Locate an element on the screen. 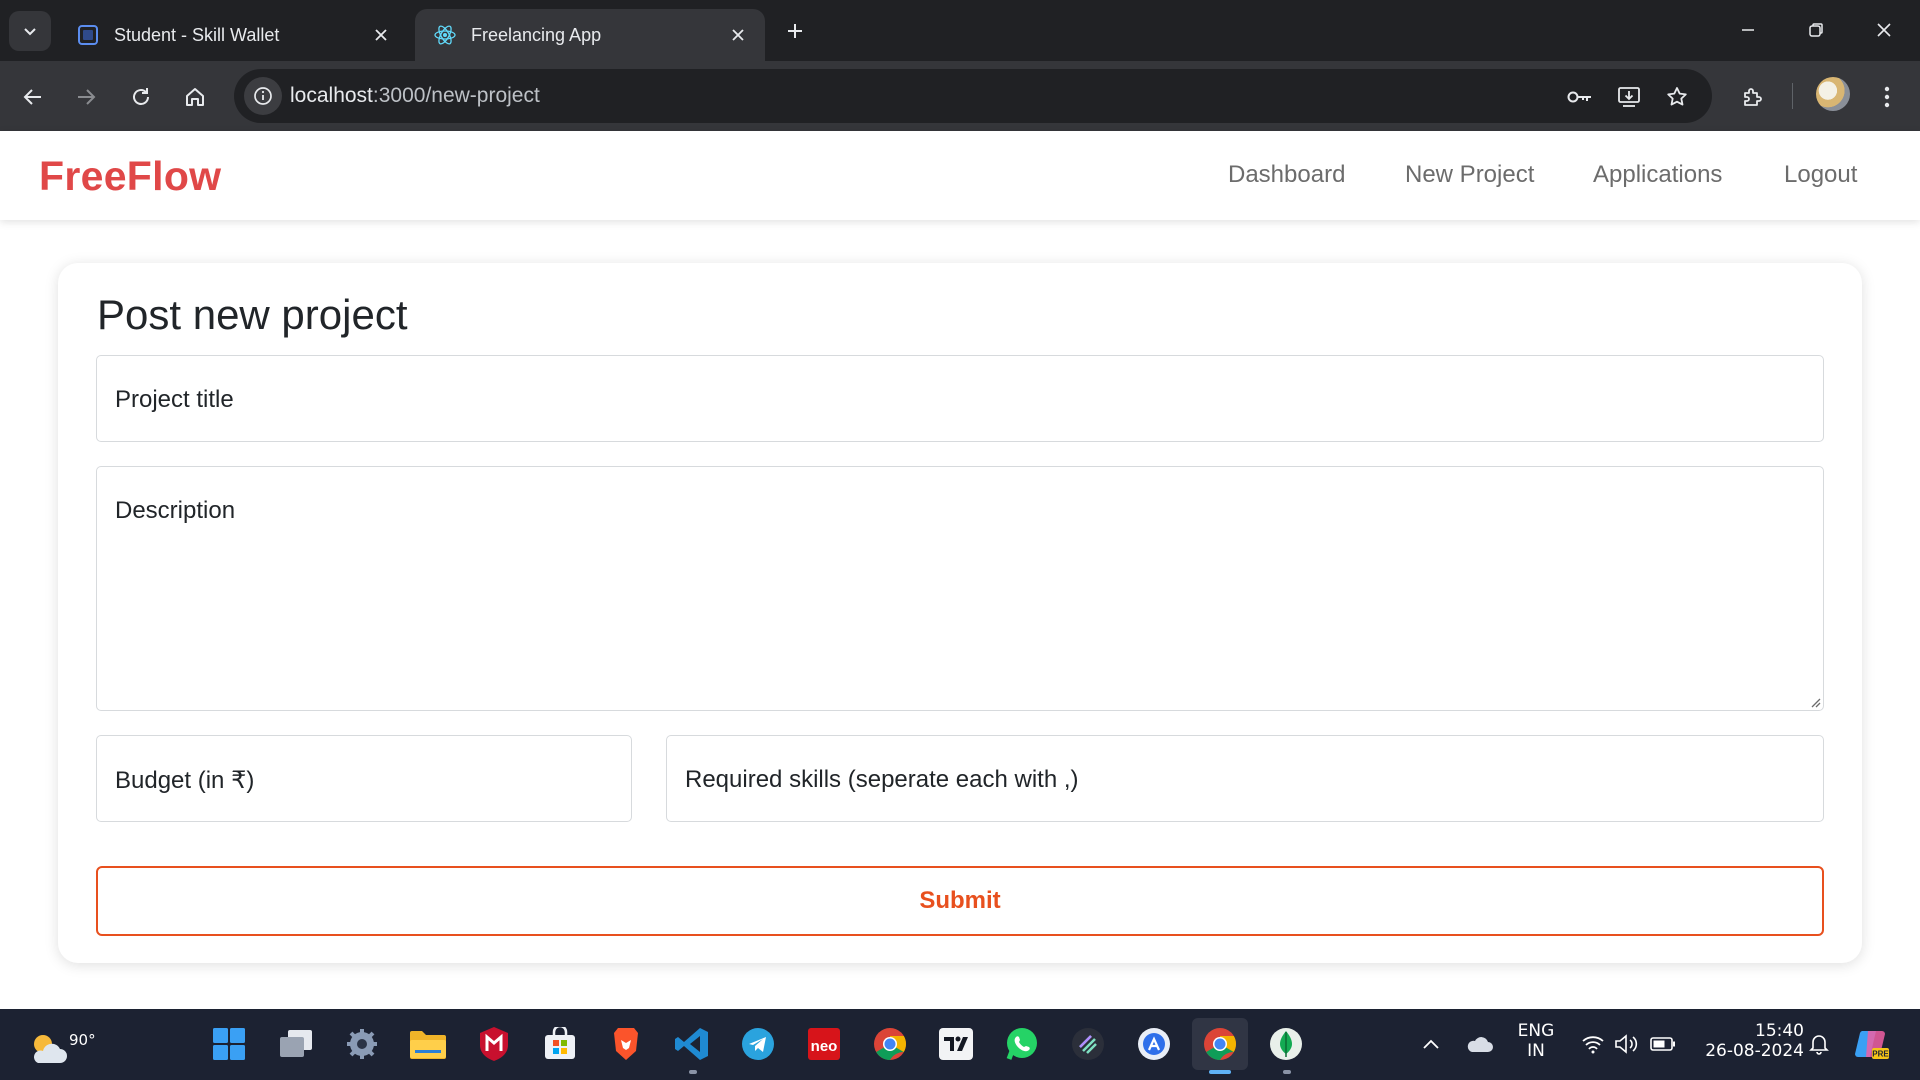 Image resolution: width=1920 pixels, height=1080 pixels. taskbar-mongodb-compass is located at coordinates (1286, 1044).